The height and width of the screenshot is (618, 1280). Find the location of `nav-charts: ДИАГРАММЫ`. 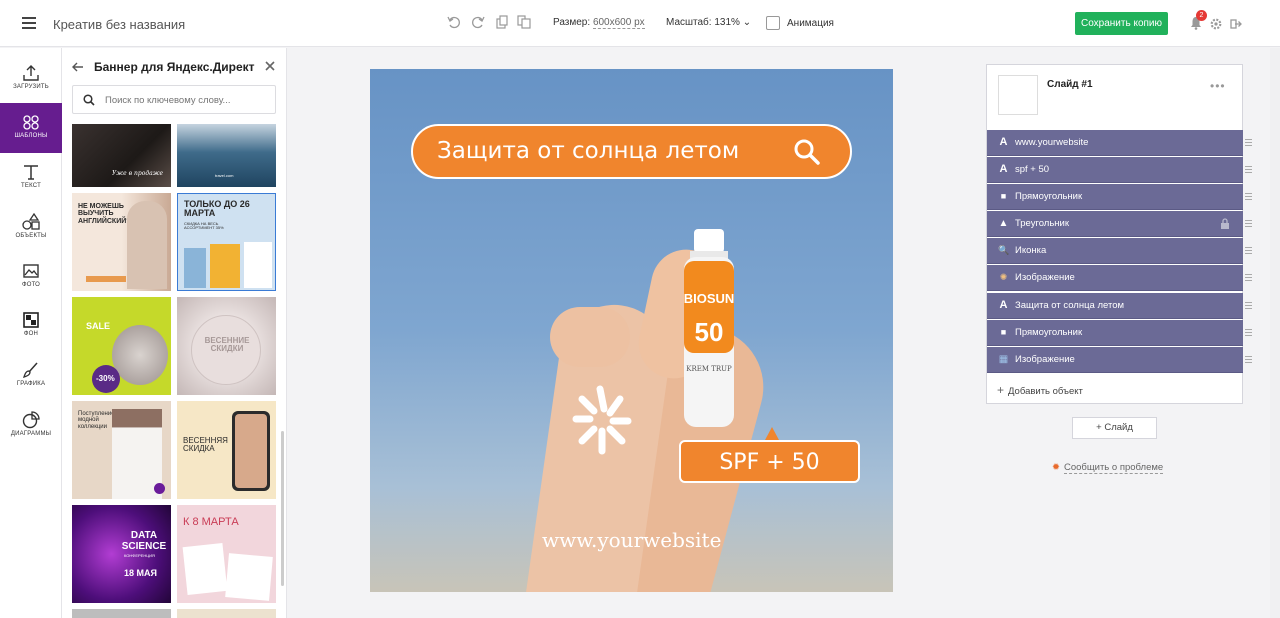

nav-charts: ДИАГРАММЫ is located at coordinates (31, 426).